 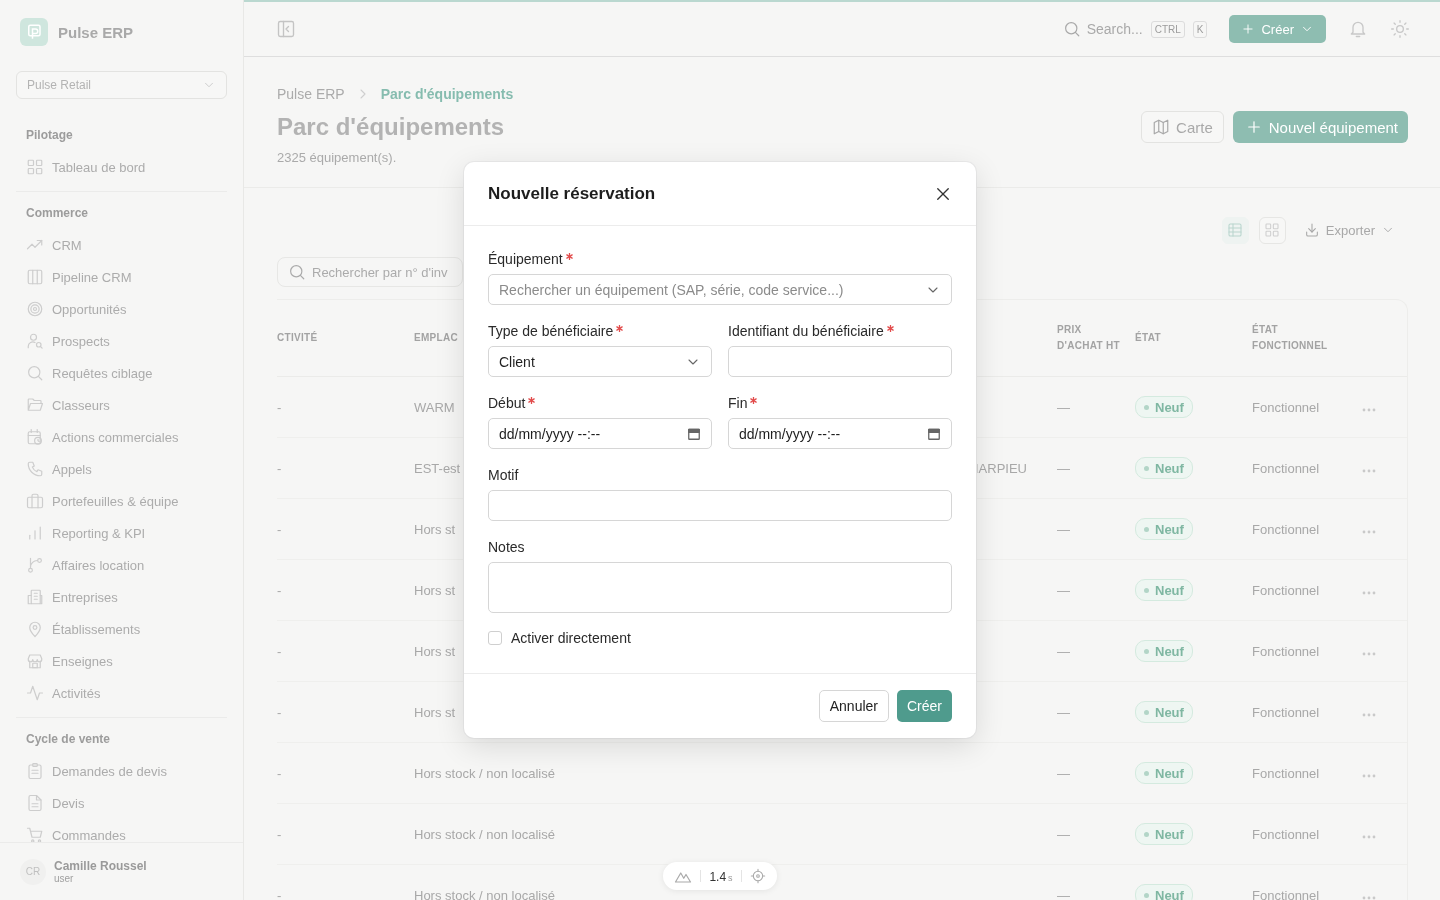 What do you see at coordinates (121, 533) in the screenshot?
I see `nav-item: Reporting & KPI` at bounding box center [121, 533].